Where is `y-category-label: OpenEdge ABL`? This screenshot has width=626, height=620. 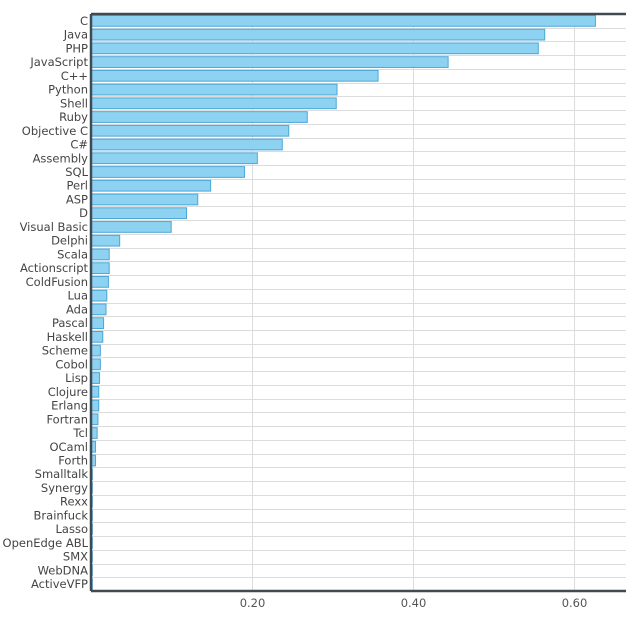 y-category-label: OpenEdge ABL is located at coordinates (46, 543).